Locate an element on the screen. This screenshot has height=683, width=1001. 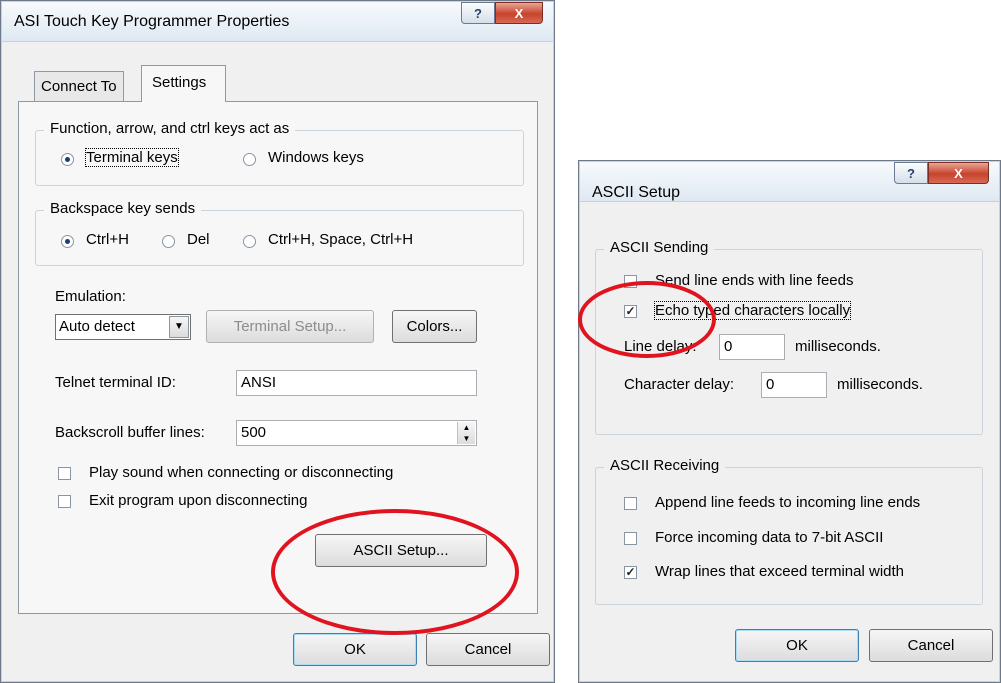
ok-button: OK is located at coordinates (355, 649).